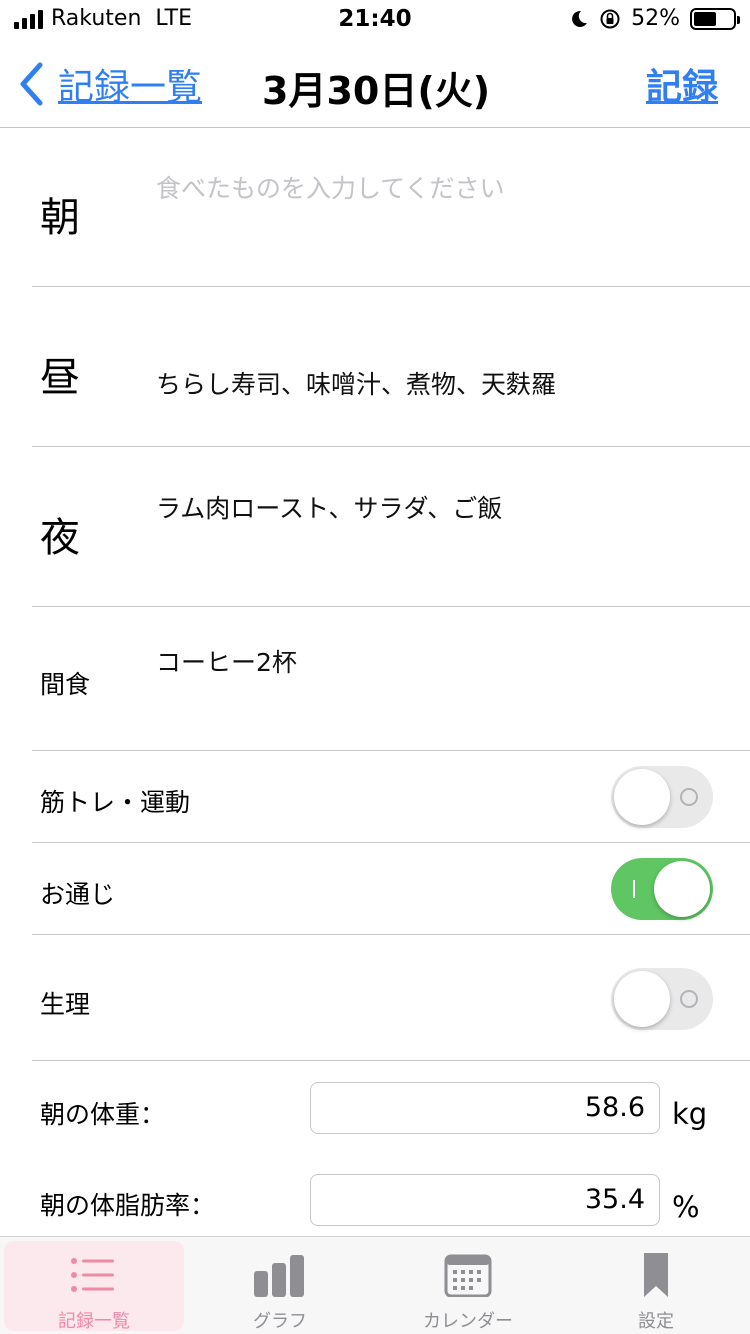 This screenshot has height=1334, width=750. Describe the element at coordinates (356, 383) in the screenshot. I see `lunch-input: ちらし寿司、味噌汁、煮物、天麩羅` at that location.